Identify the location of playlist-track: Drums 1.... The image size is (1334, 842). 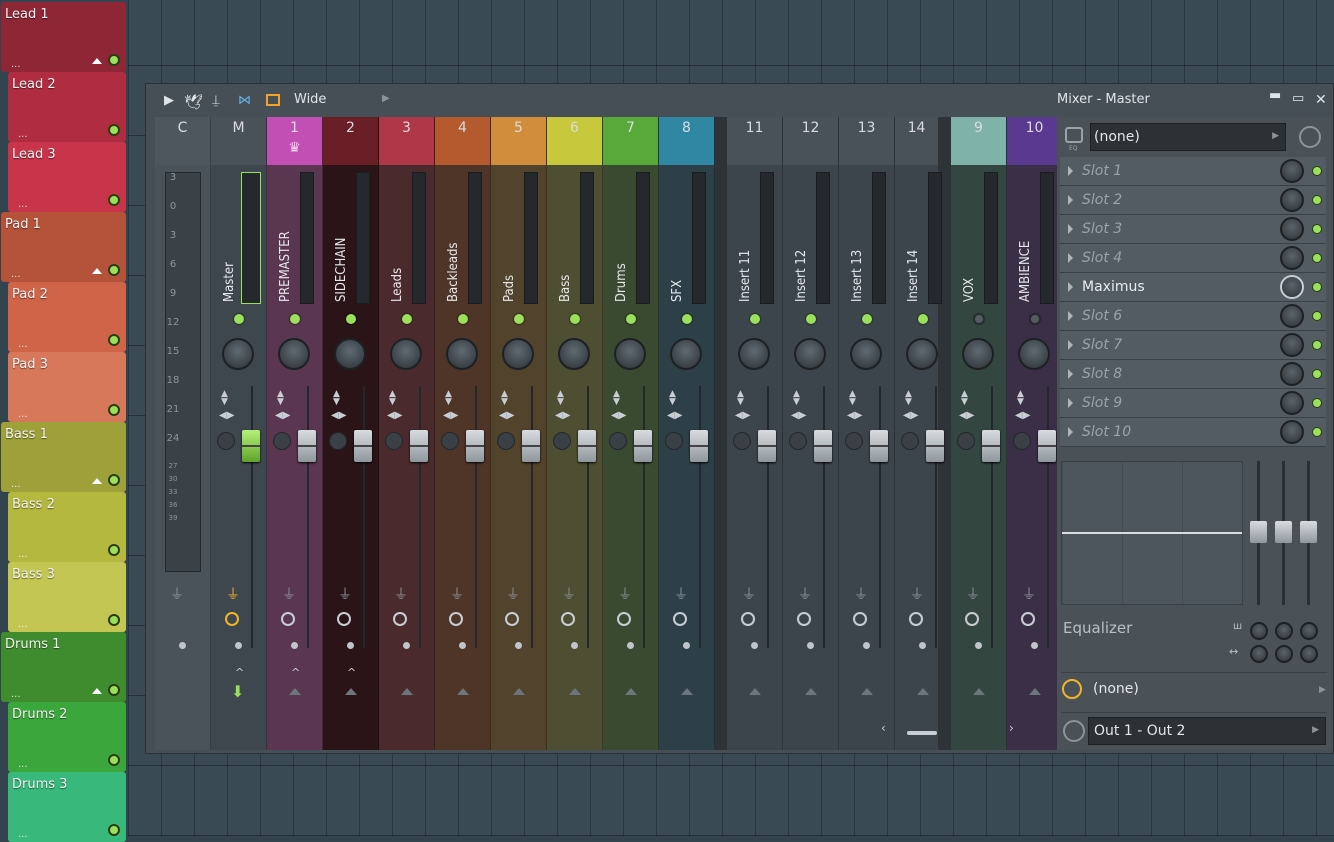
(63, 667).